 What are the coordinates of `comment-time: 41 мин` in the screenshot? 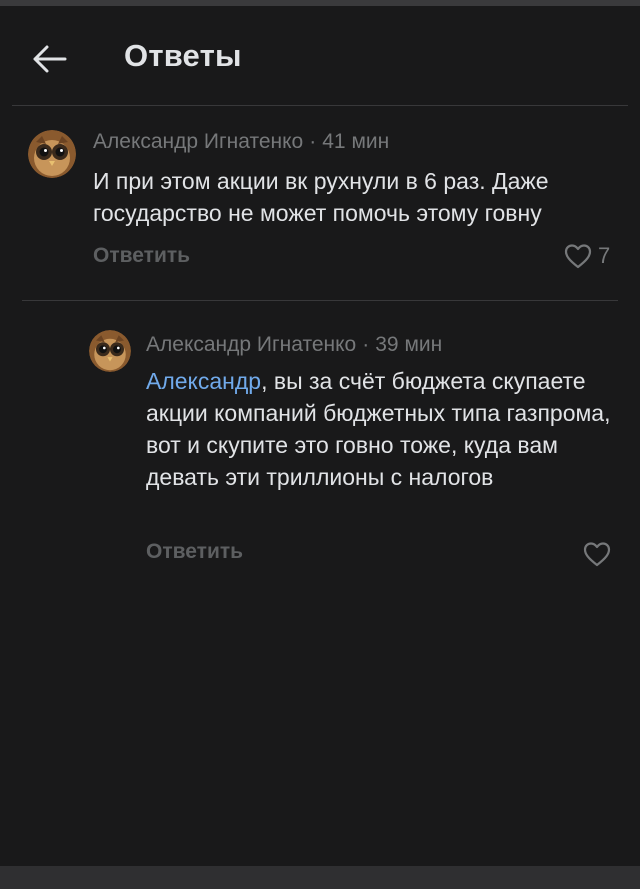 It's located at (356, 141).